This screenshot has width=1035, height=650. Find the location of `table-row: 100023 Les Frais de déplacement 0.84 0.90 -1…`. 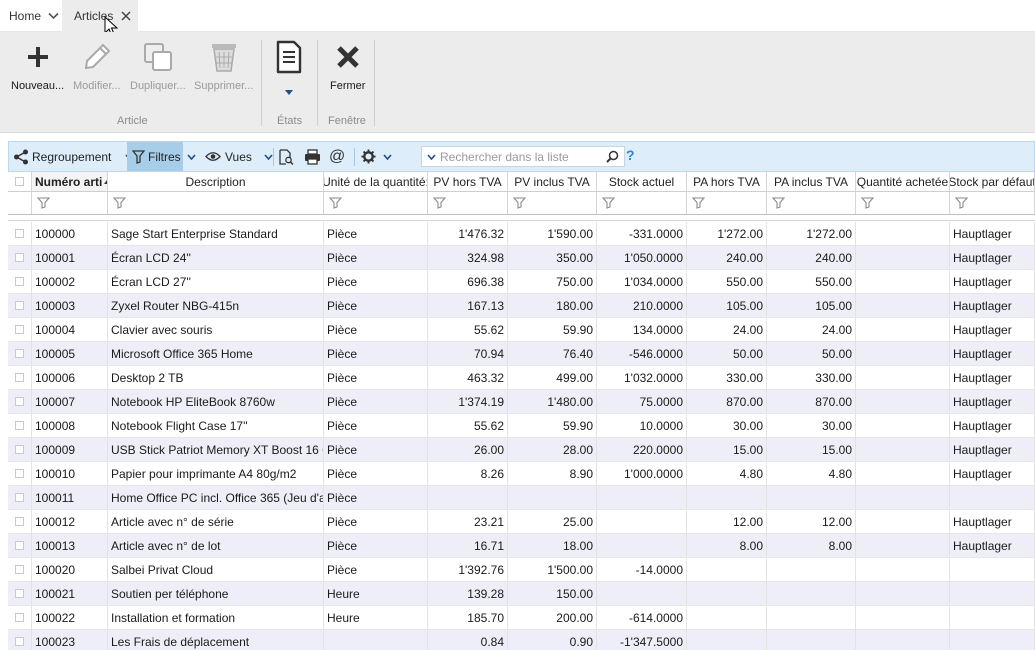

table-row: 100023 Les Frais de déplacement 0.84 0.90 -1… is located at coordinates (521, 640).